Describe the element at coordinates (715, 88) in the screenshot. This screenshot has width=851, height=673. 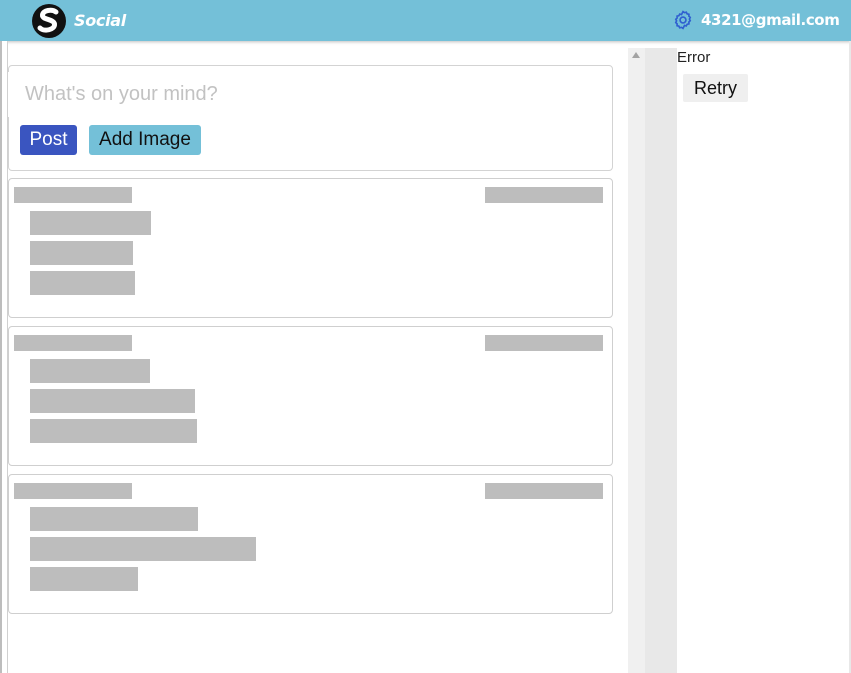
I see `retry-button: Retry` at that location.